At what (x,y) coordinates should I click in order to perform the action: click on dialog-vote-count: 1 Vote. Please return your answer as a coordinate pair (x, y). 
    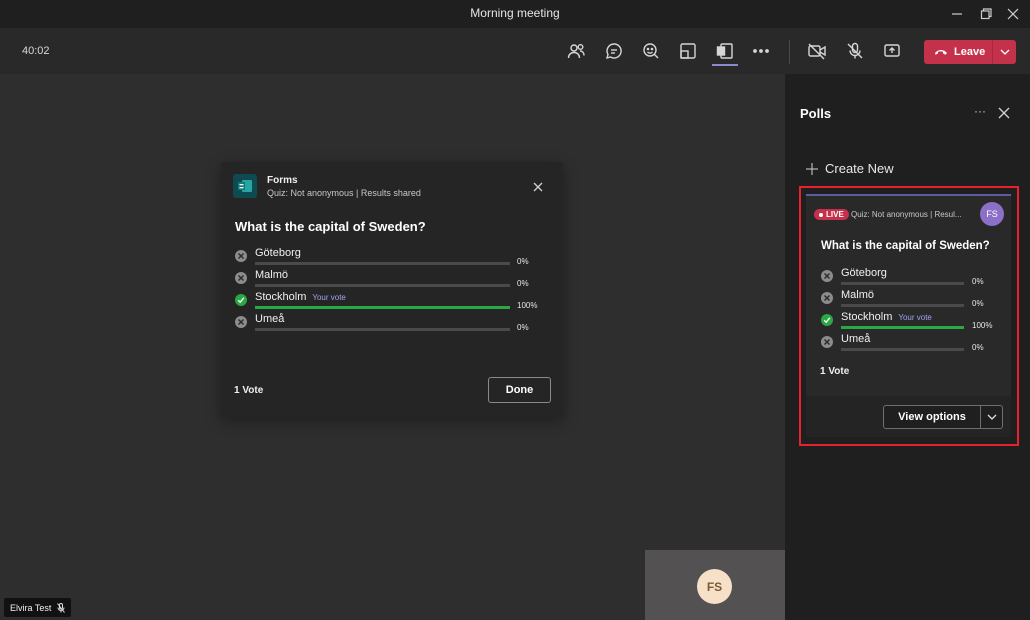
    Looking at the image, I should click on (249, 390).